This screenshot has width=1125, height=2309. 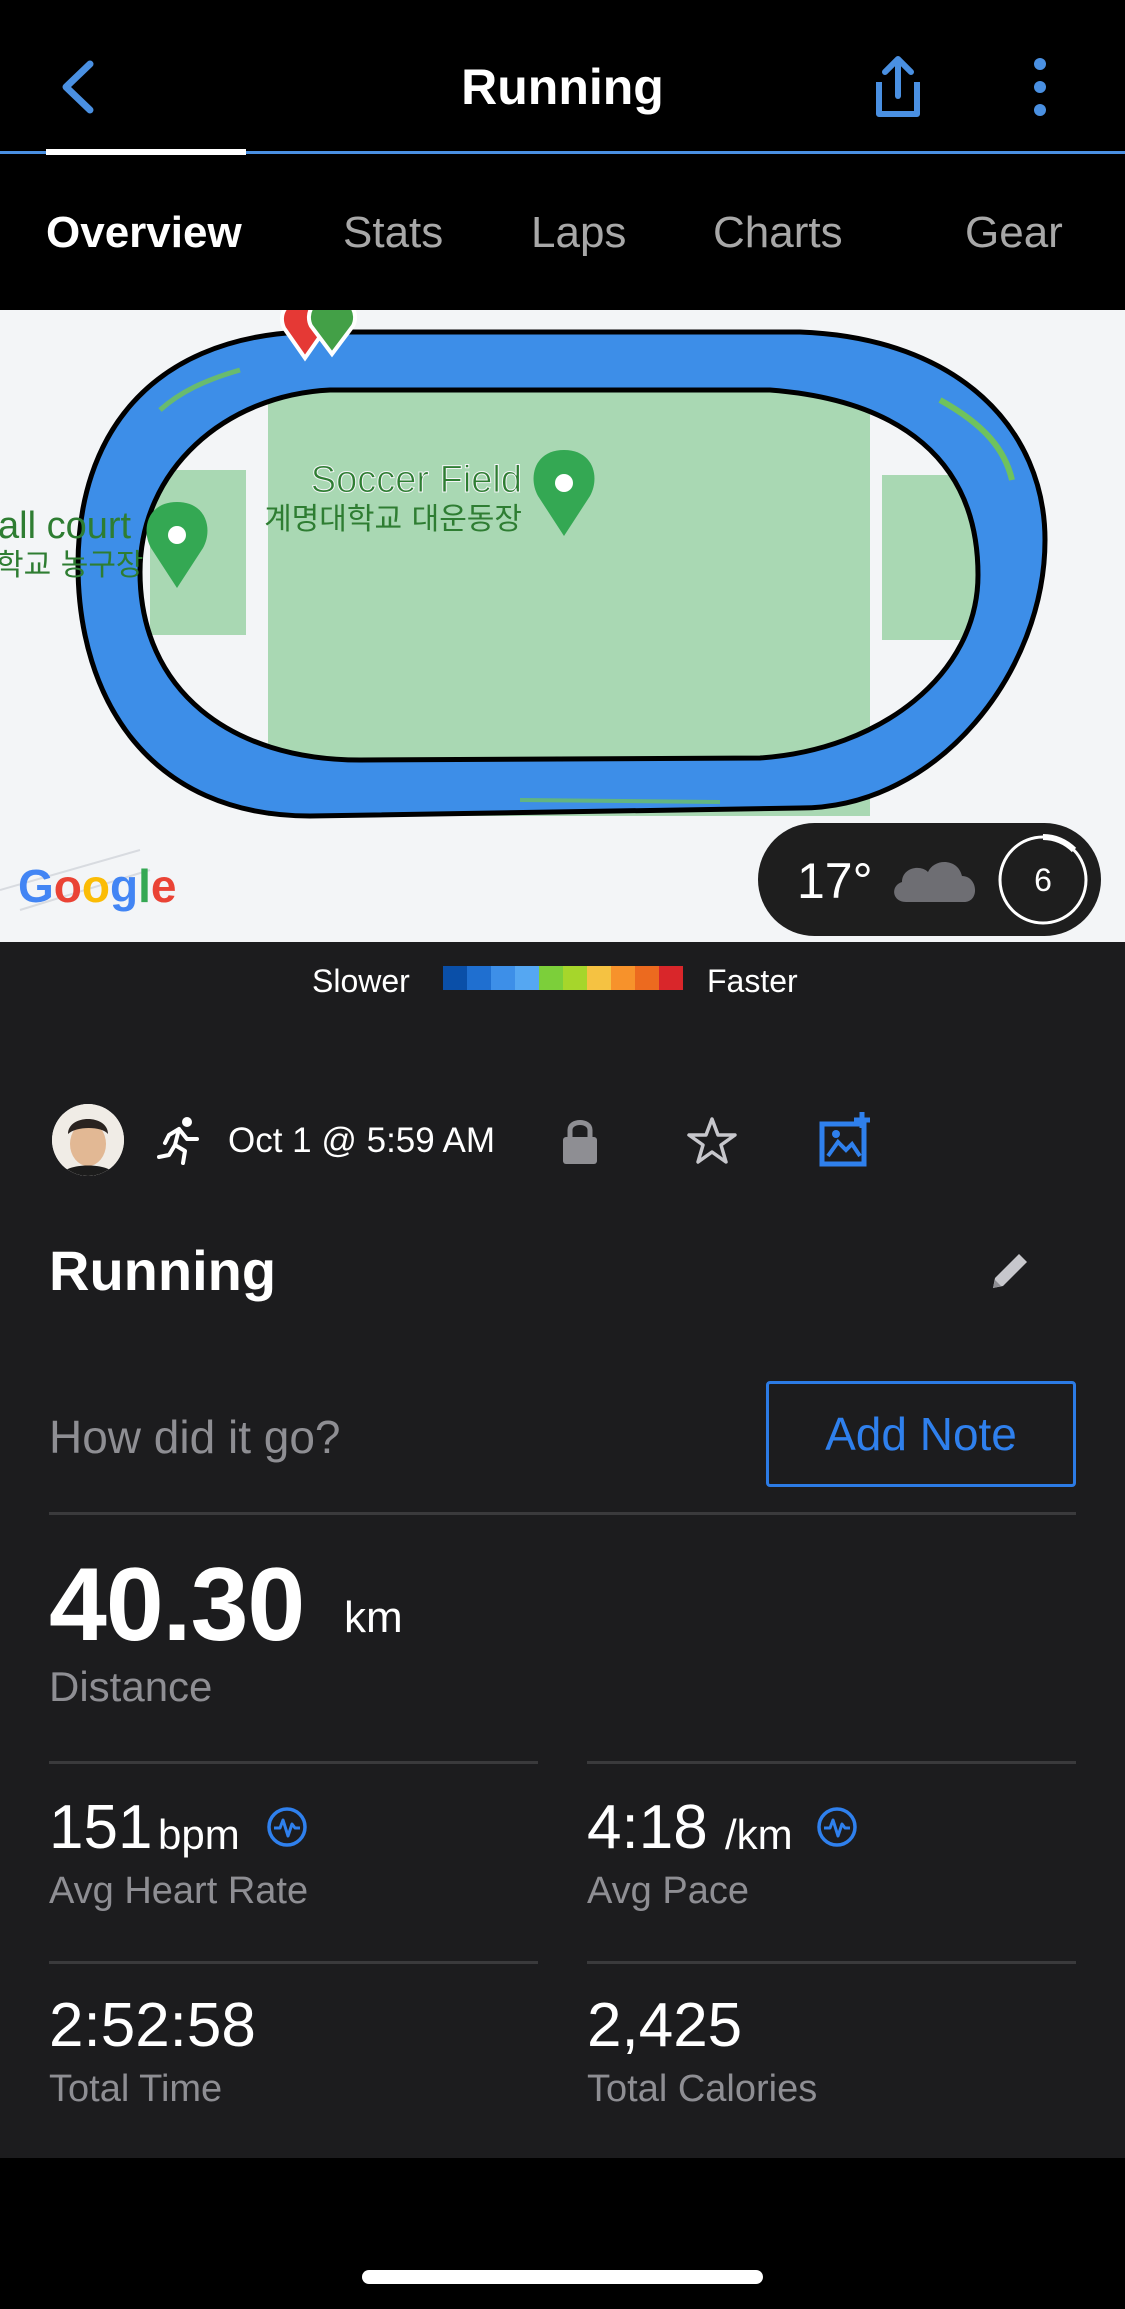 What do you see at coordinates (702, 2089) in the screenshot?
I see `total-calories-label: Total Calories` at bounding box center [702, 2089].